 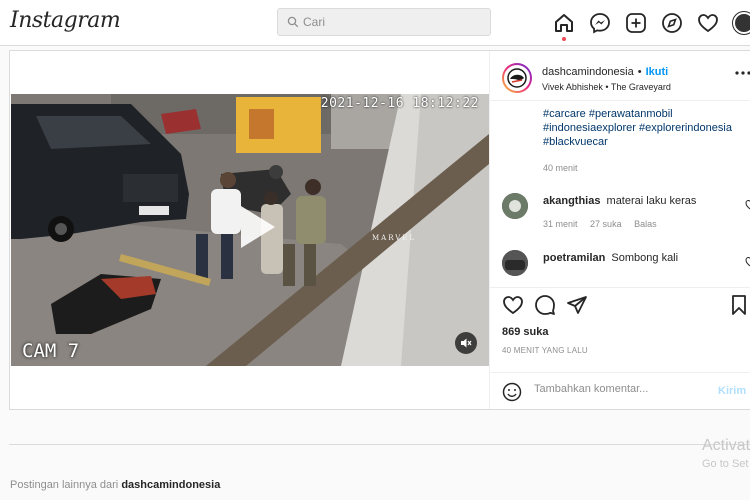 What do you see at coordinates (739, 305) in the screenshot?
I see `save-bookmark-icon` at bounding box center [739, 305].